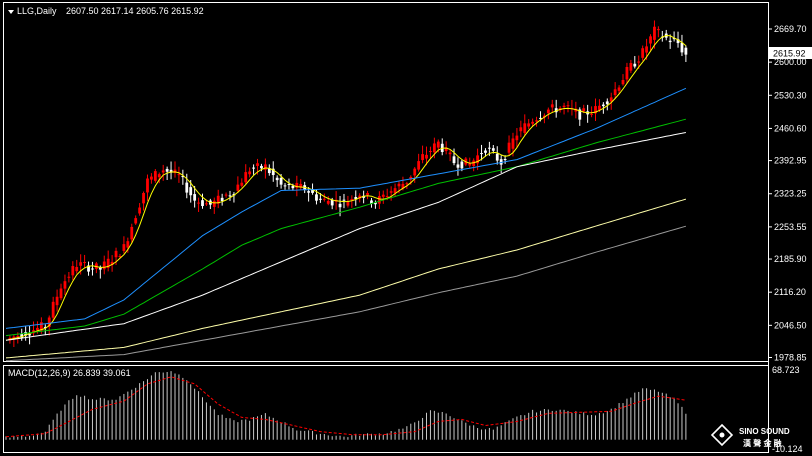  Describe the element at coordinates (790, 161) in the screenshot. I see `price-tick-label: 2392.95` at that location.